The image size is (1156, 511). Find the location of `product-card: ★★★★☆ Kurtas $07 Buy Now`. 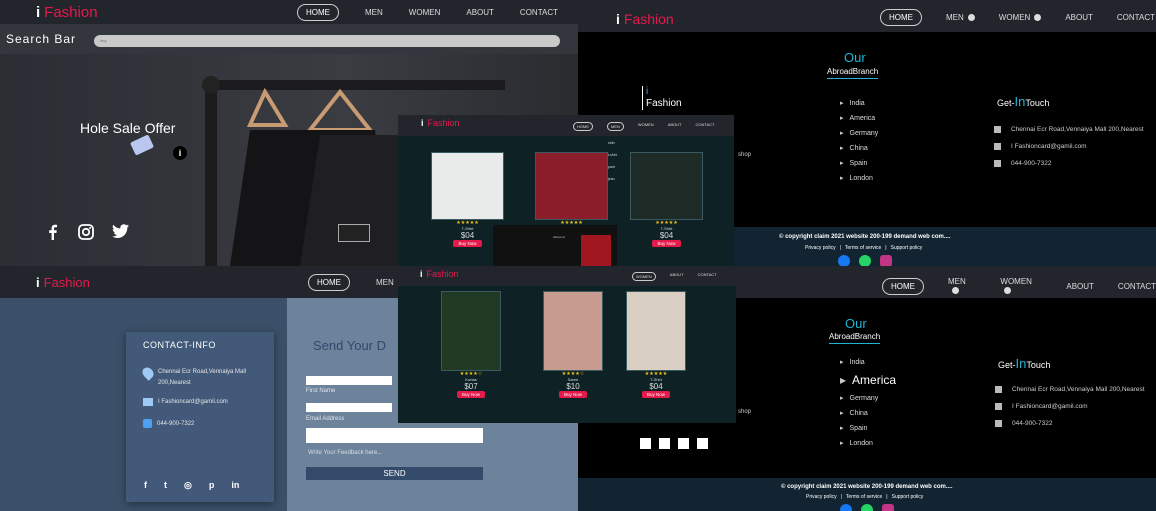

product-card: ★★★★☆ Kurtas $07 Buy Now is located at coordinates (471, 344).